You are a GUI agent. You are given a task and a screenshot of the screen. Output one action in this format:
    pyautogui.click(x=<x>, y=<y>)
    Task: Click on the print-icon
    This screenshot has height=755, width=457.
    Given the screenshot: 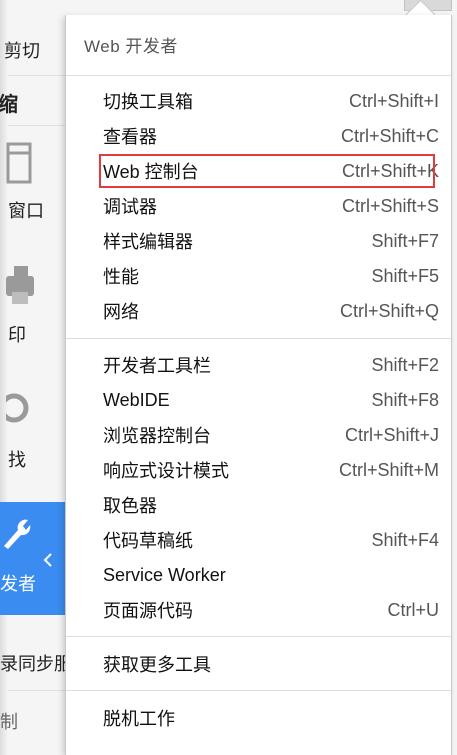 What is the action you would take?
    pyautogui.click(x=20, y=285)
    